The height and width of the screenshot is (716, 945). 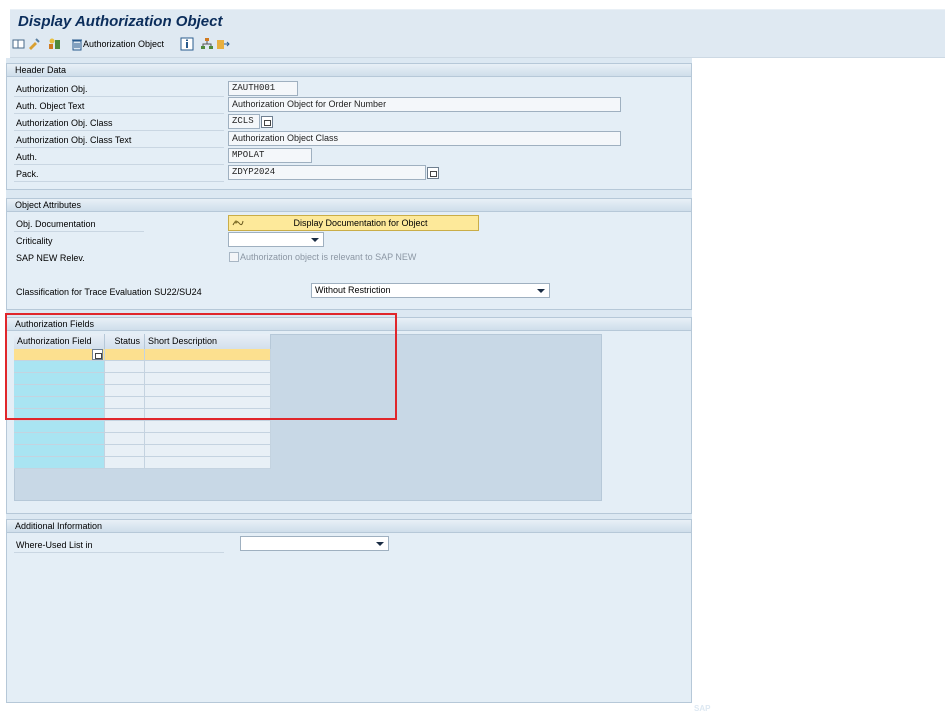 What do you see at coordinates (123, 44) in the screenshot?
I see `authorization-object-button: Authorization Object` at bounding box center [123, 44].